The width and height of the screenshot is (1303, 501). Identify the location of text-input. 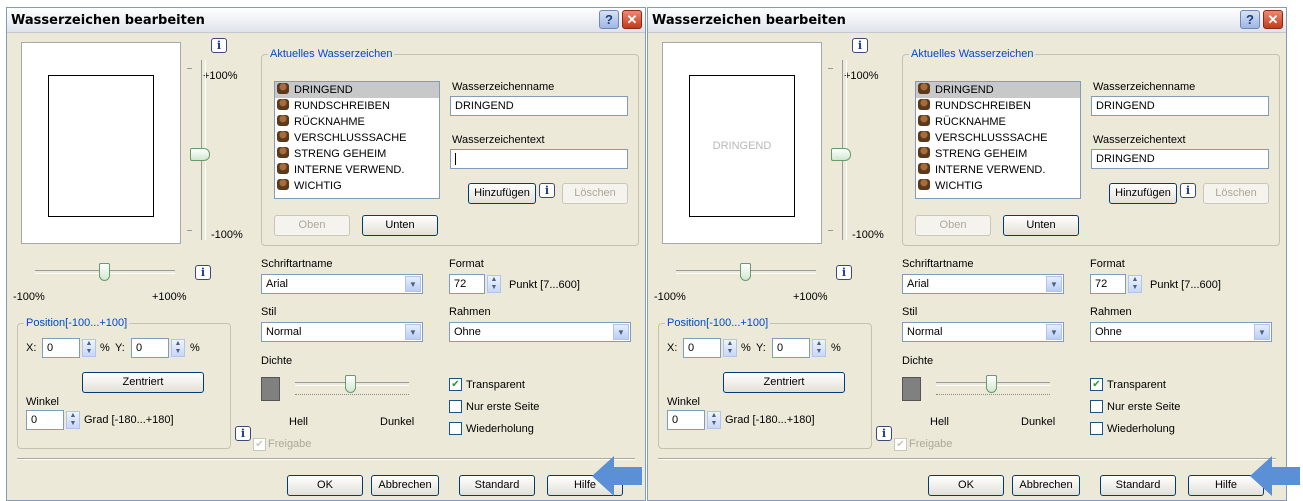
(539, 159).